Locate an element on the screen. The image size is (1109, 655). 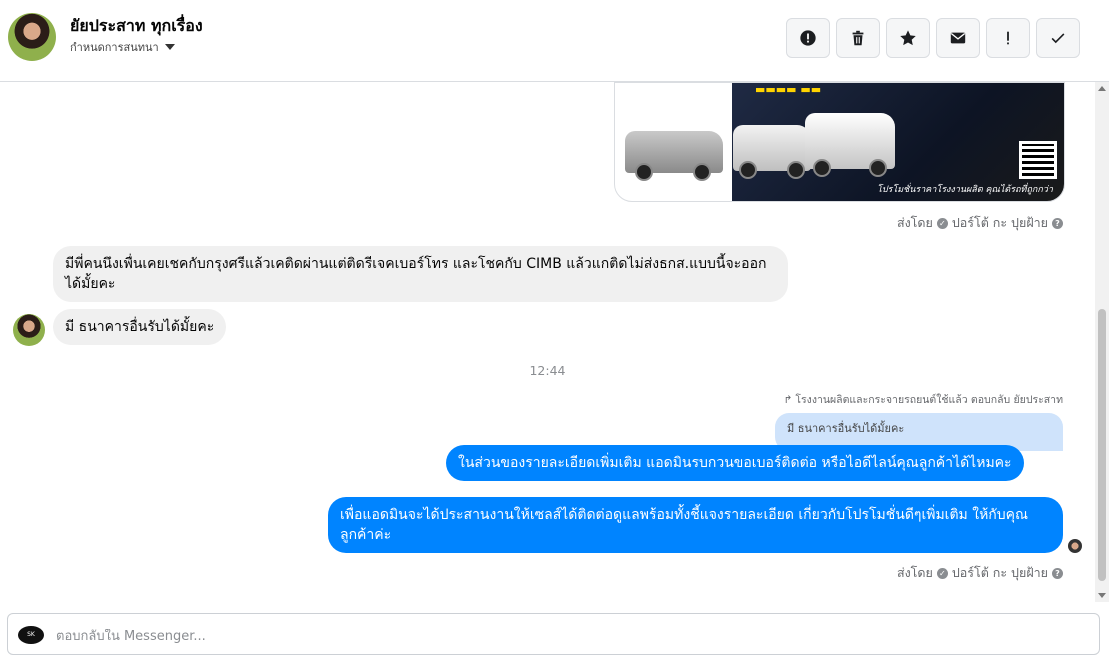
reply-arrow-icon: ↱ is located at coordinates (788, 399).